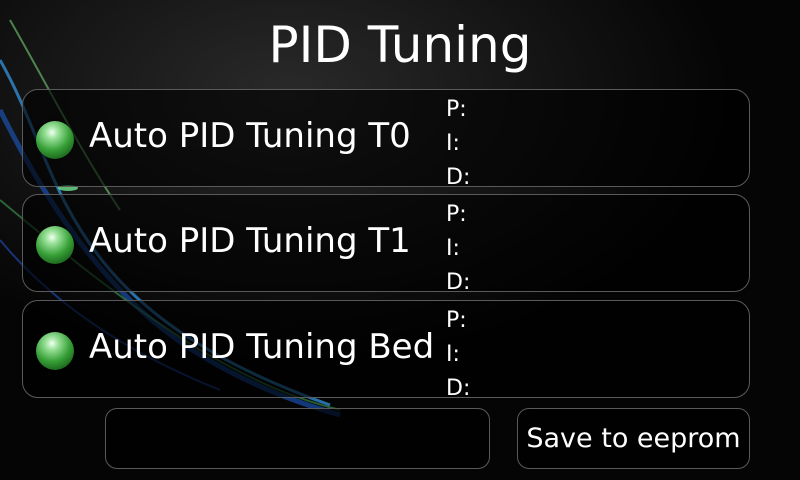 This screenshot has width=800, height=480. Describe the element at coordinates (262, 347) in the screenshot. I see `row-label: Auto PID Tuning Bed` at that location.